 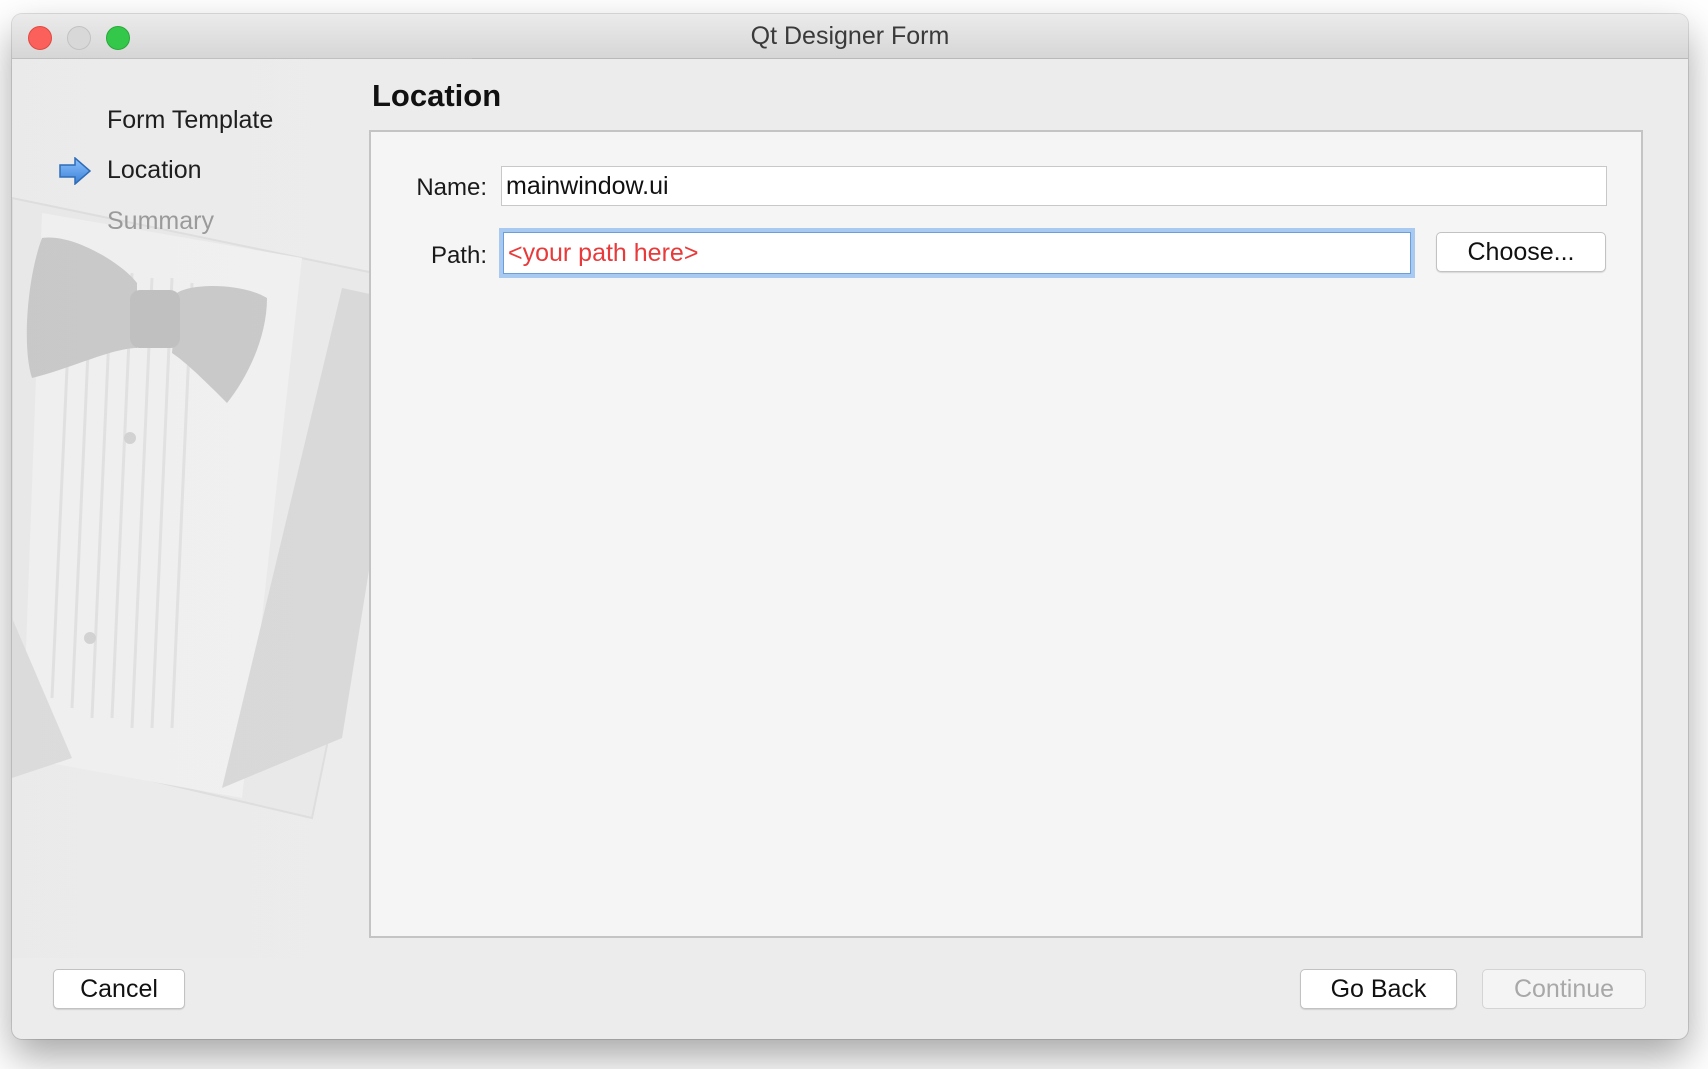 I want to click on cancel-button: Cancel, so click(x=119, y=989).